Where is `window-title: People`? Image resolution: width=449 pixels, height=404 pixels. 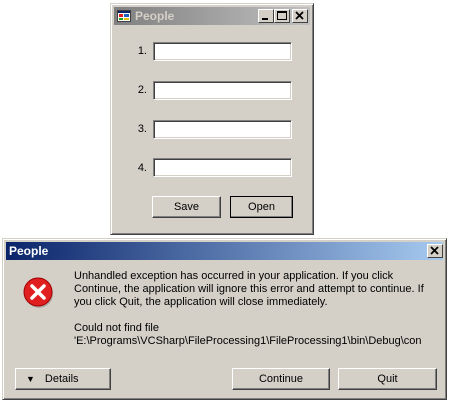
window-title: People is located at coordinates (155, 16).